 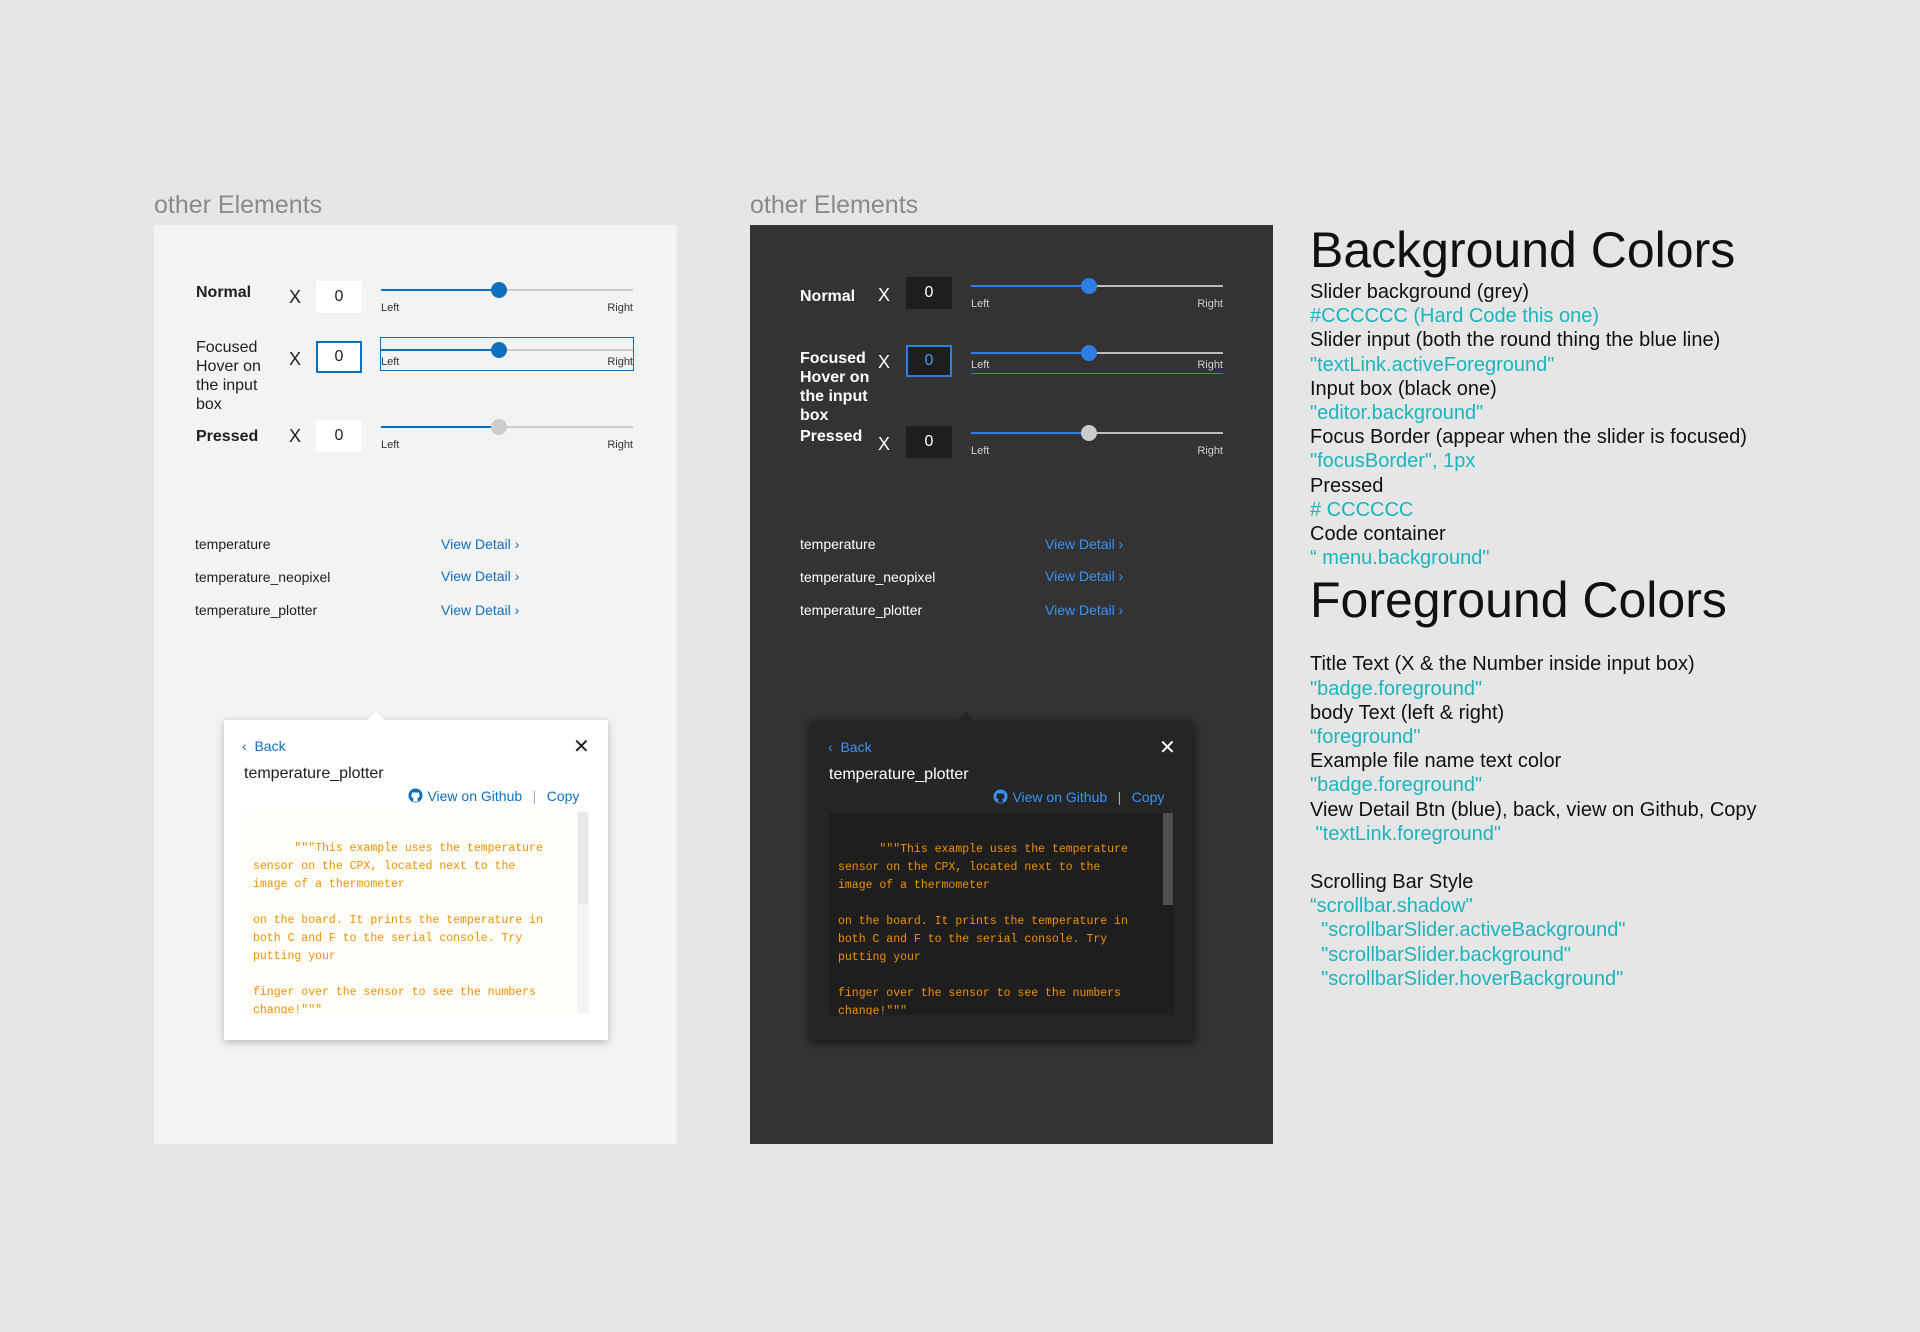 I want to click on section-label-light: other Elements, so click(x=238, y=205).